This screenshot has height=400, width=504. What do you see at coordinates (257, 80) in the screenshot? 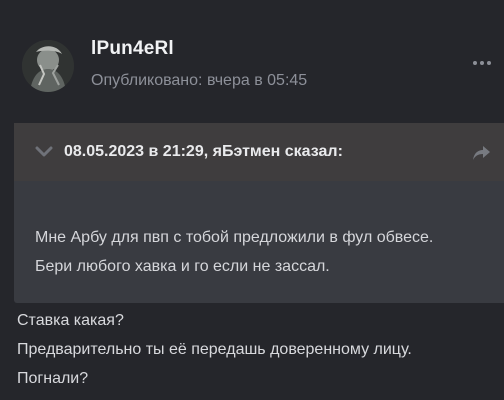
I see `published-time: вчера в 05:45` at bounding box center [257, 80].